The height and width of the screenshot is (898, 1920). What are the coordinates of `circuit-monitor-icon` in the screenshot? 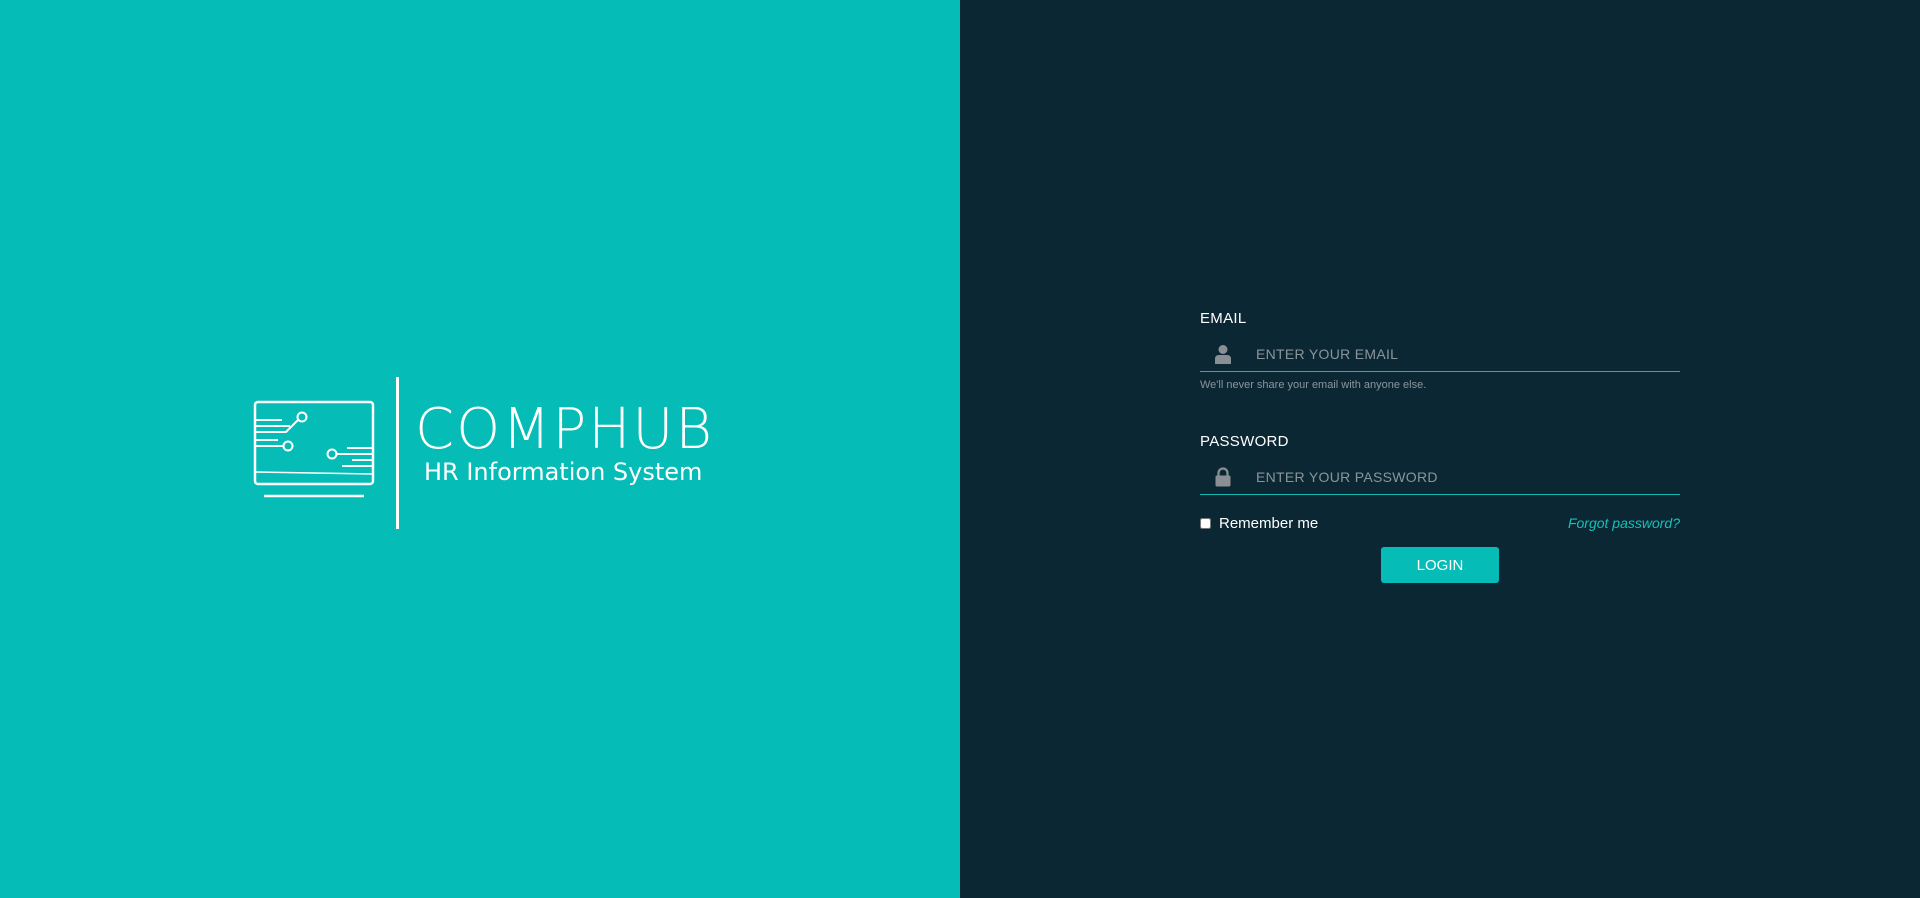 It's located at (314, 449).